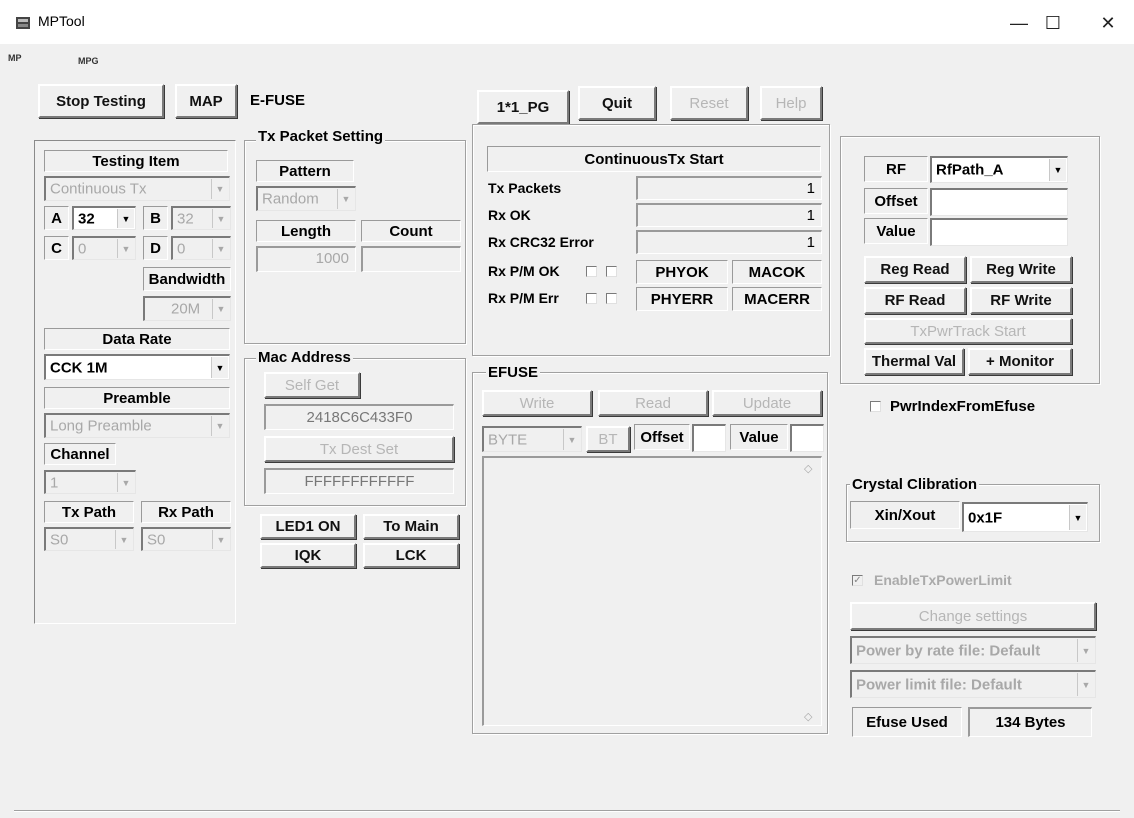  Describe the element at coordinates (914, 361) in the screenshot. I see `thermal-val-button: Thermal Val` at that location.